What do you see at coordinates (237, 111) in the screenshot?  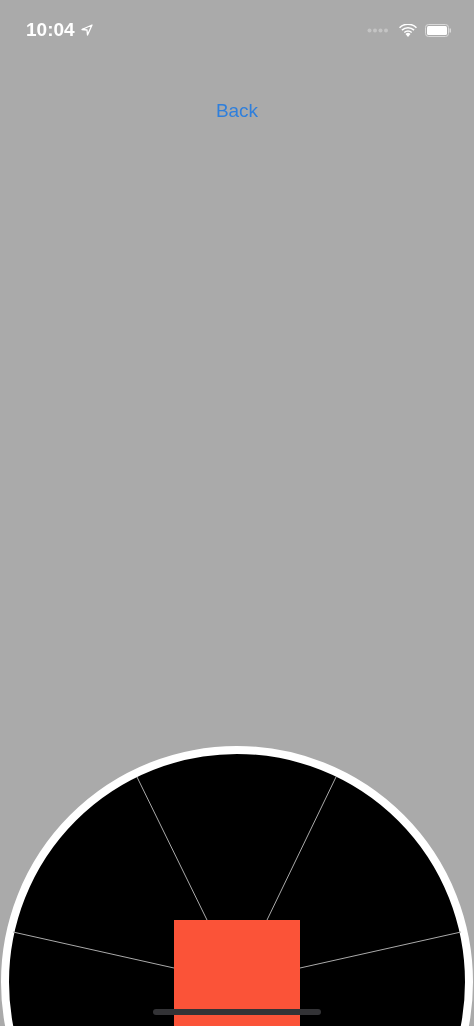 I see `back-button: Back` at bounding box center [237, 111].